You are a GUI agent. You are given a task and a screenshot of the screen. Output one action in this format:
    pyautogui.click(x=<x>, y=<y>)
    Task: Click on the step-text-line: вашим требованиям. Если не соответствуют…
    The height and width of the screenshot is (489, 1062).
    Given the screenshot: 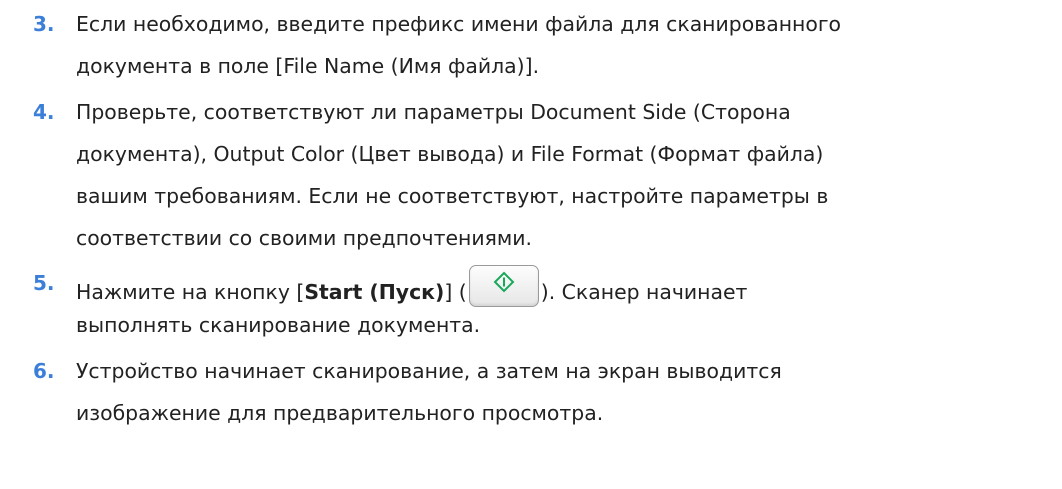 What is the action you would take?
    pyautogui.click(x=452, y=196)
    